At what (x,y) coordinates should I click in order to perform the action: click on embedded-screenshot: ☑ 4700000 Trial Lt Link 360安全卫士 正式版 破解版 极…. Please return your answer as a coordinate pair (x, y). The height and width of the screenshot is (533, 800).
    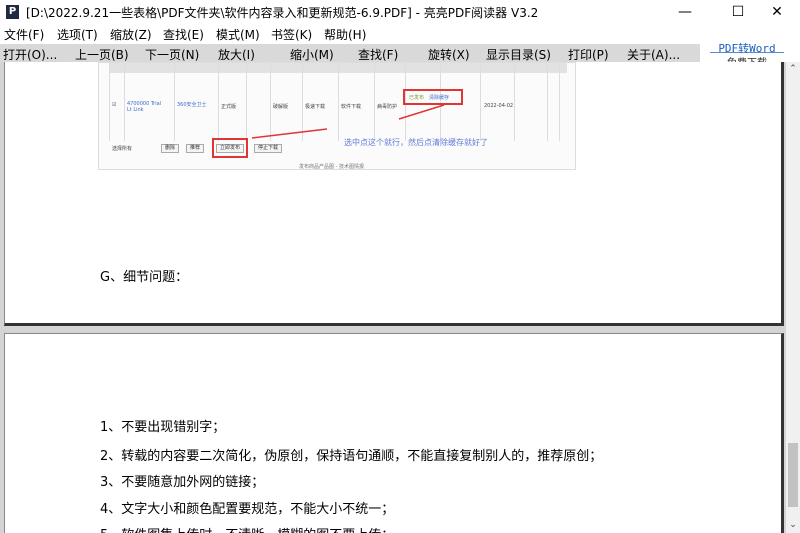
    Looking at the image, I should click on (337, 116).